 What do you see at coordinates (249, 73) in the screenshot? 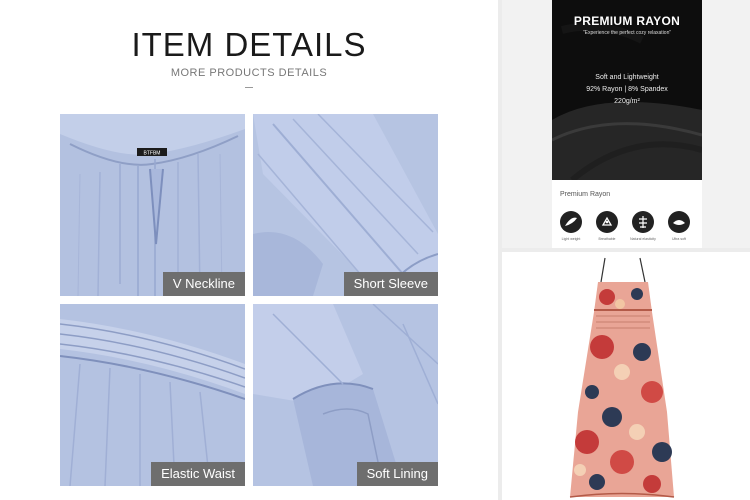
I see `item-details-subtitle: MORE PRODUCTS DETAILS` at bounding box center [249, 73].